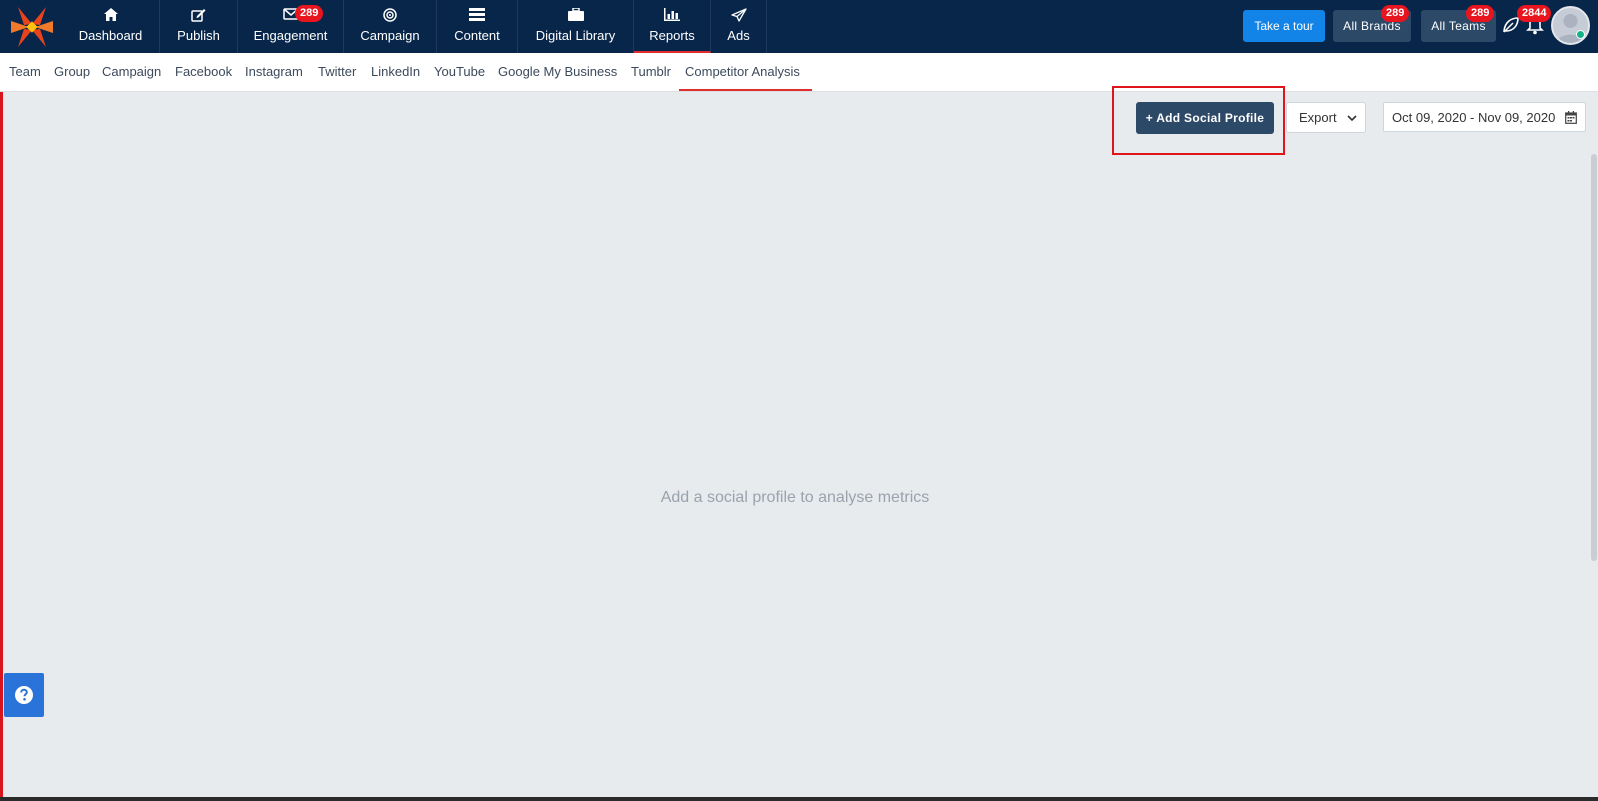 The height and width of the screenshot is (801, 1598). What do you see at coordinates (111, 26) in the screenshot?
I see `nav-dashboard: Dashboard` at bounding box center [111, 26].